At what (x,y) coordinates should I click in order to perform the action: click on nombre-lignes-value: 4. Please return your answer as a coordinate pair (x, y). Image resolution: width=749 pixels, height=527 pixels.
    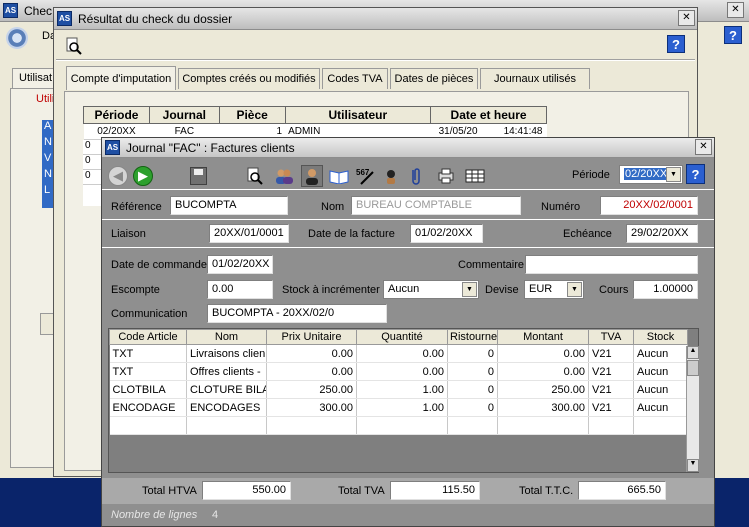
    Looking at the image, I should click on (215, 515).